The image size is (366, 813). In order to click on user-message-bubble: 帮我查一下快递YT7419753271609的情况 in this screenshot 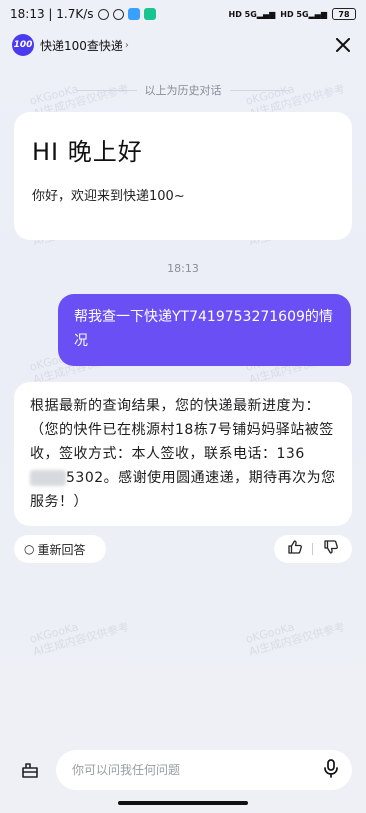, I will do `click(204, 330)`.